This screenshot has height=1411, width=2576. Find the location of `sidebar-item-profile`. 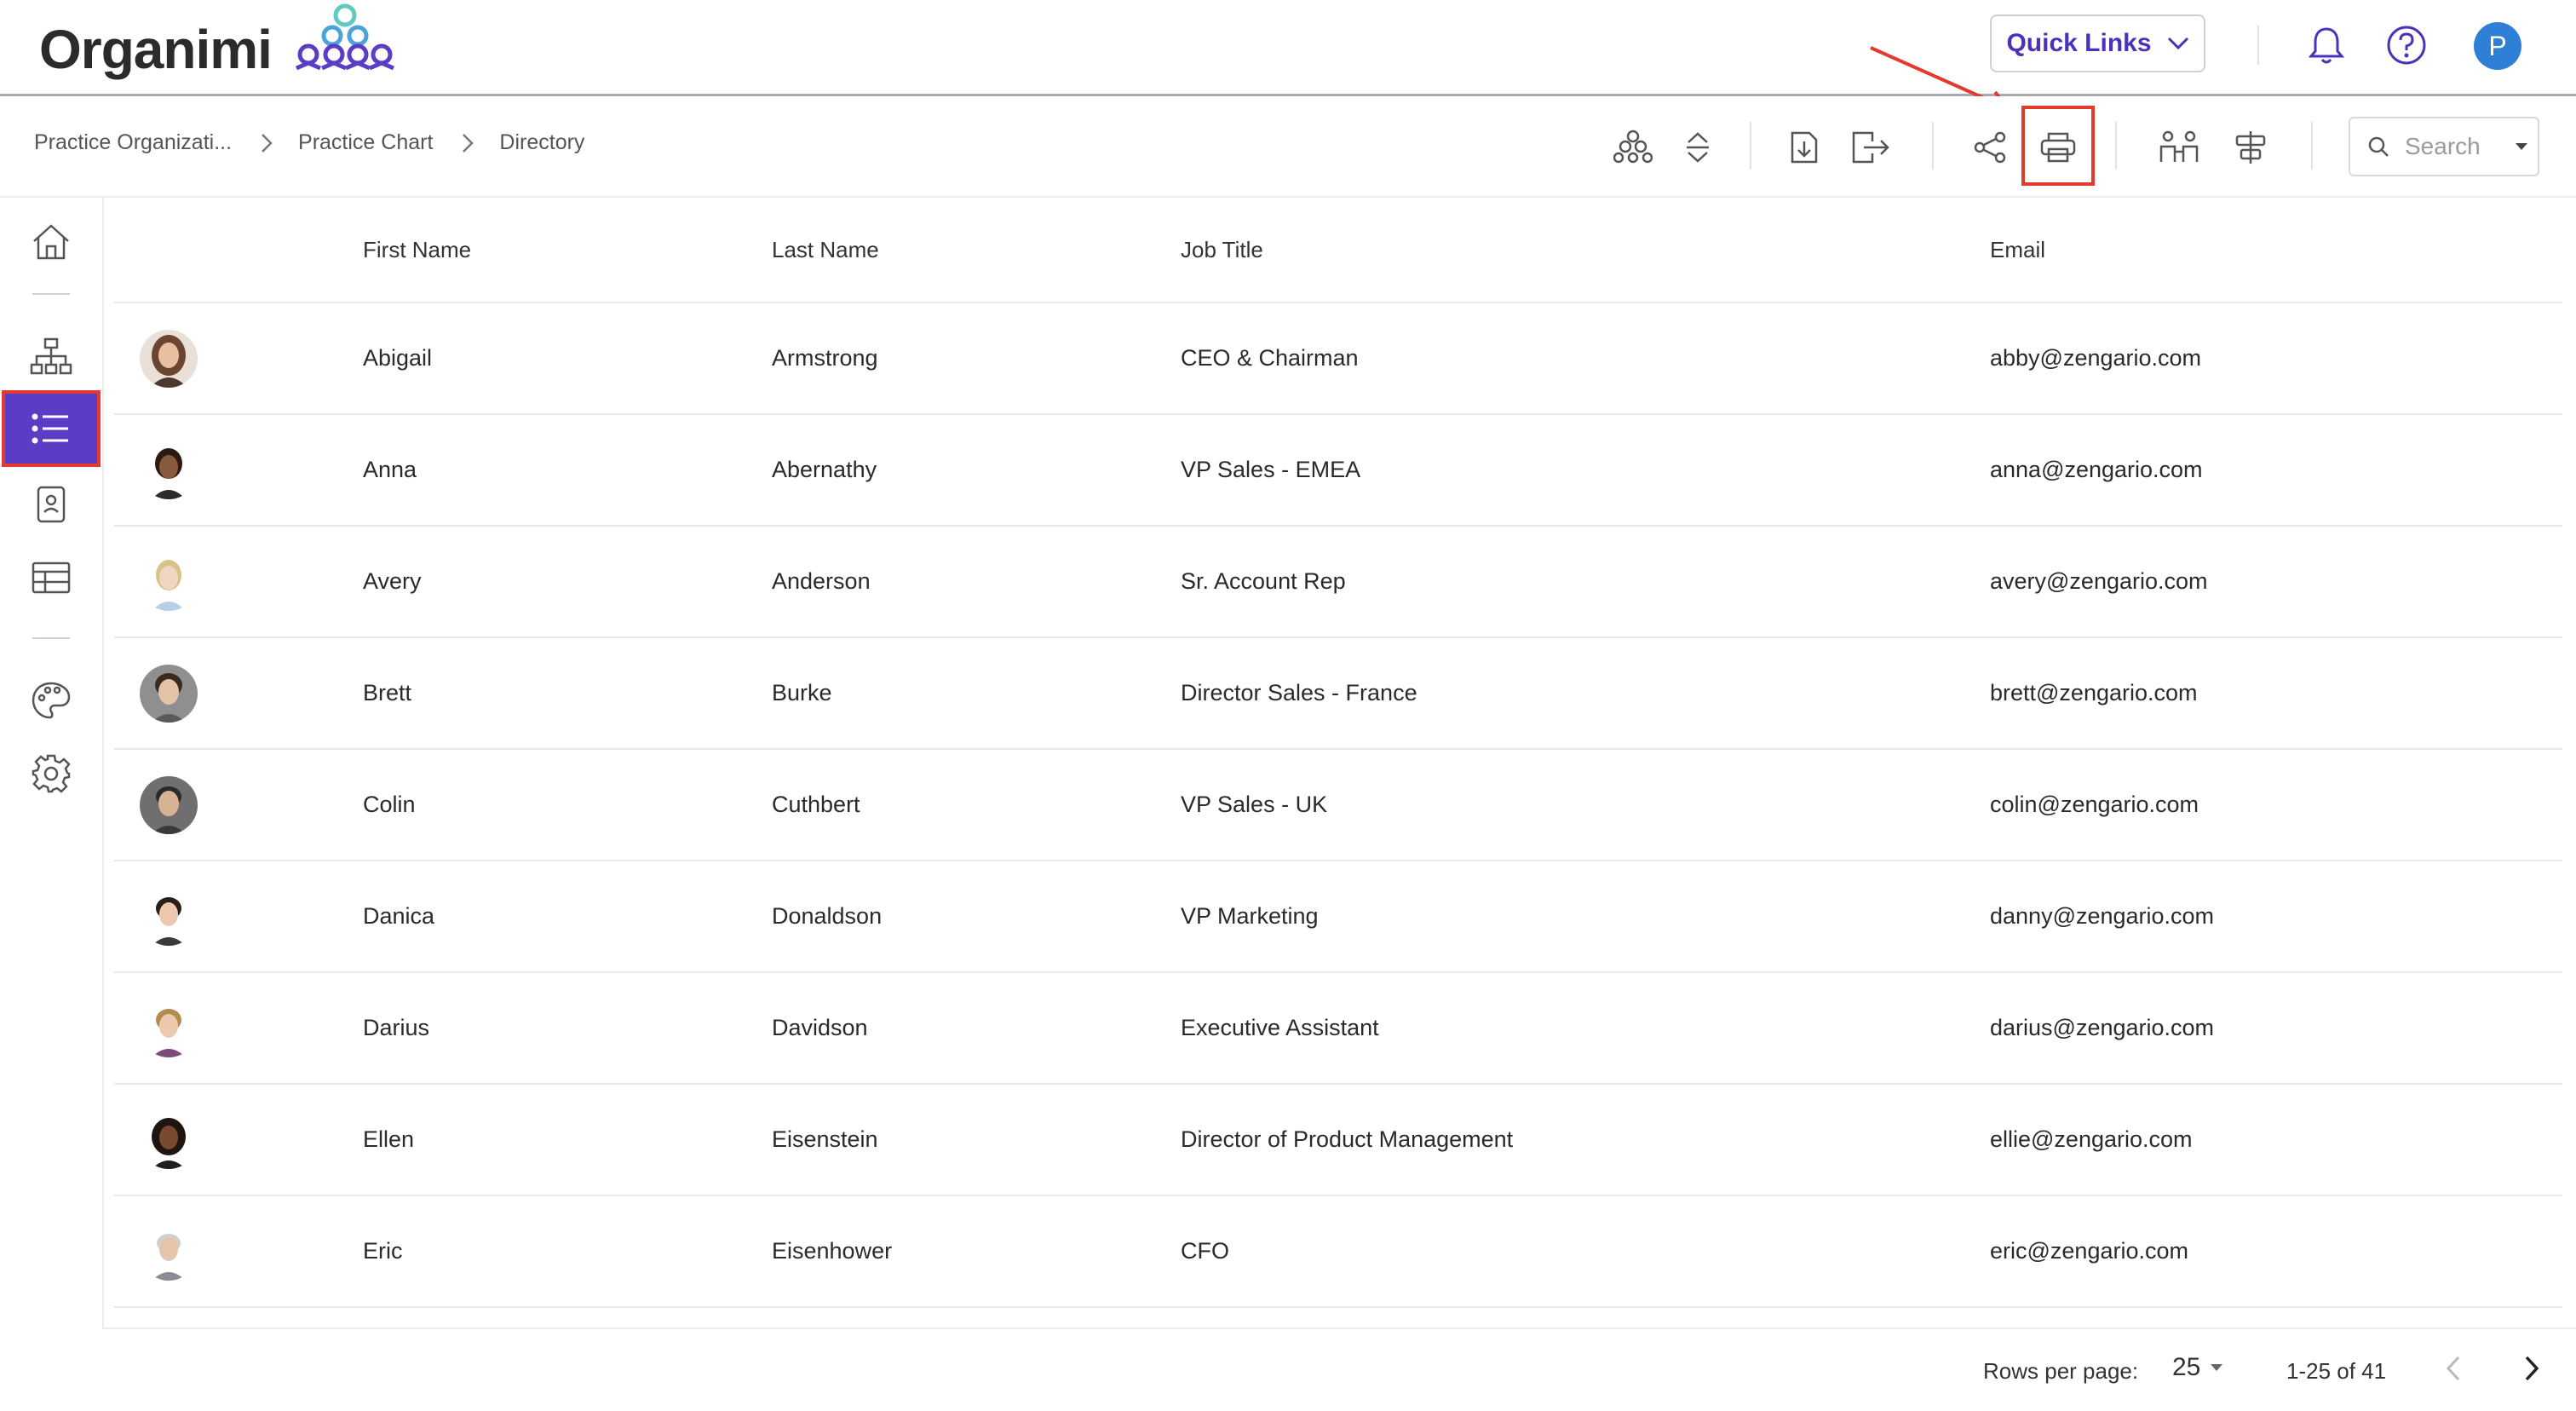

sidebar-item-profile is located at coordinates (51, 504).